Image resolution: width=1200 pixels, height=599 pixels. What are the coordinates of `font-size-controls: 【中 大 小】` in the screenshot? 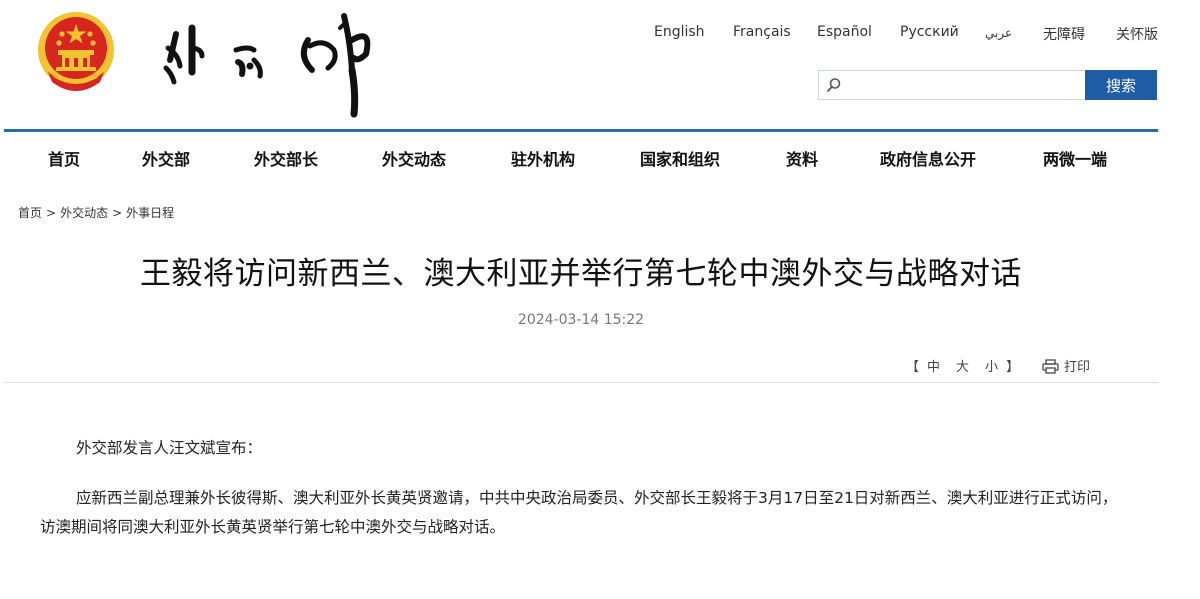 It's located at (962, 365).